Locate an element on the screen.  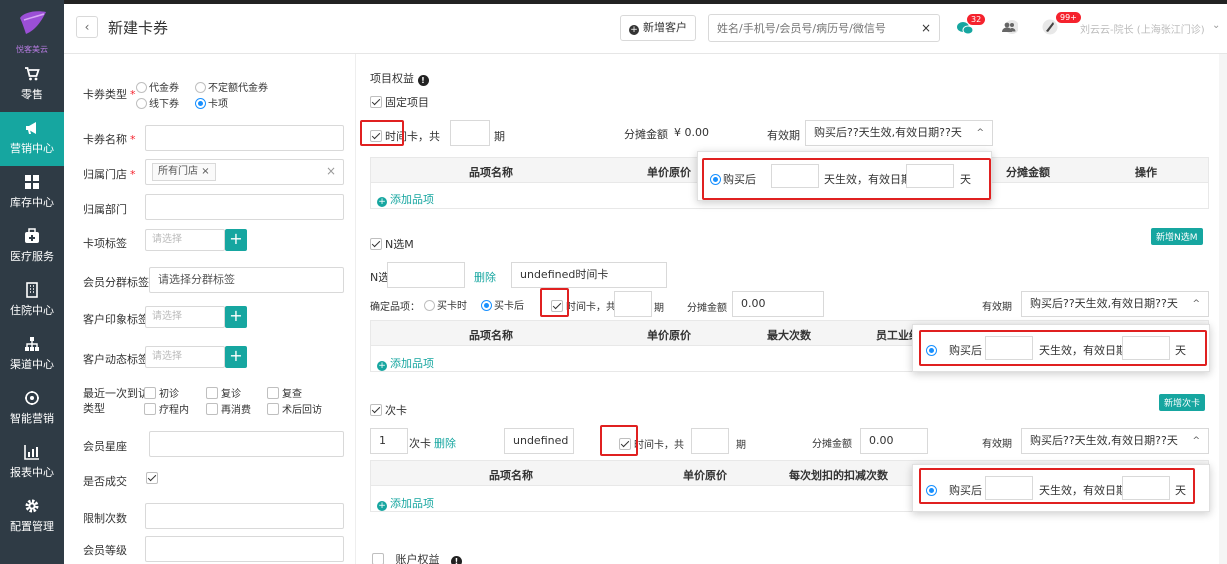
sidebar-item-inpatient: 住院中心 is located at coordinates (32, 301).